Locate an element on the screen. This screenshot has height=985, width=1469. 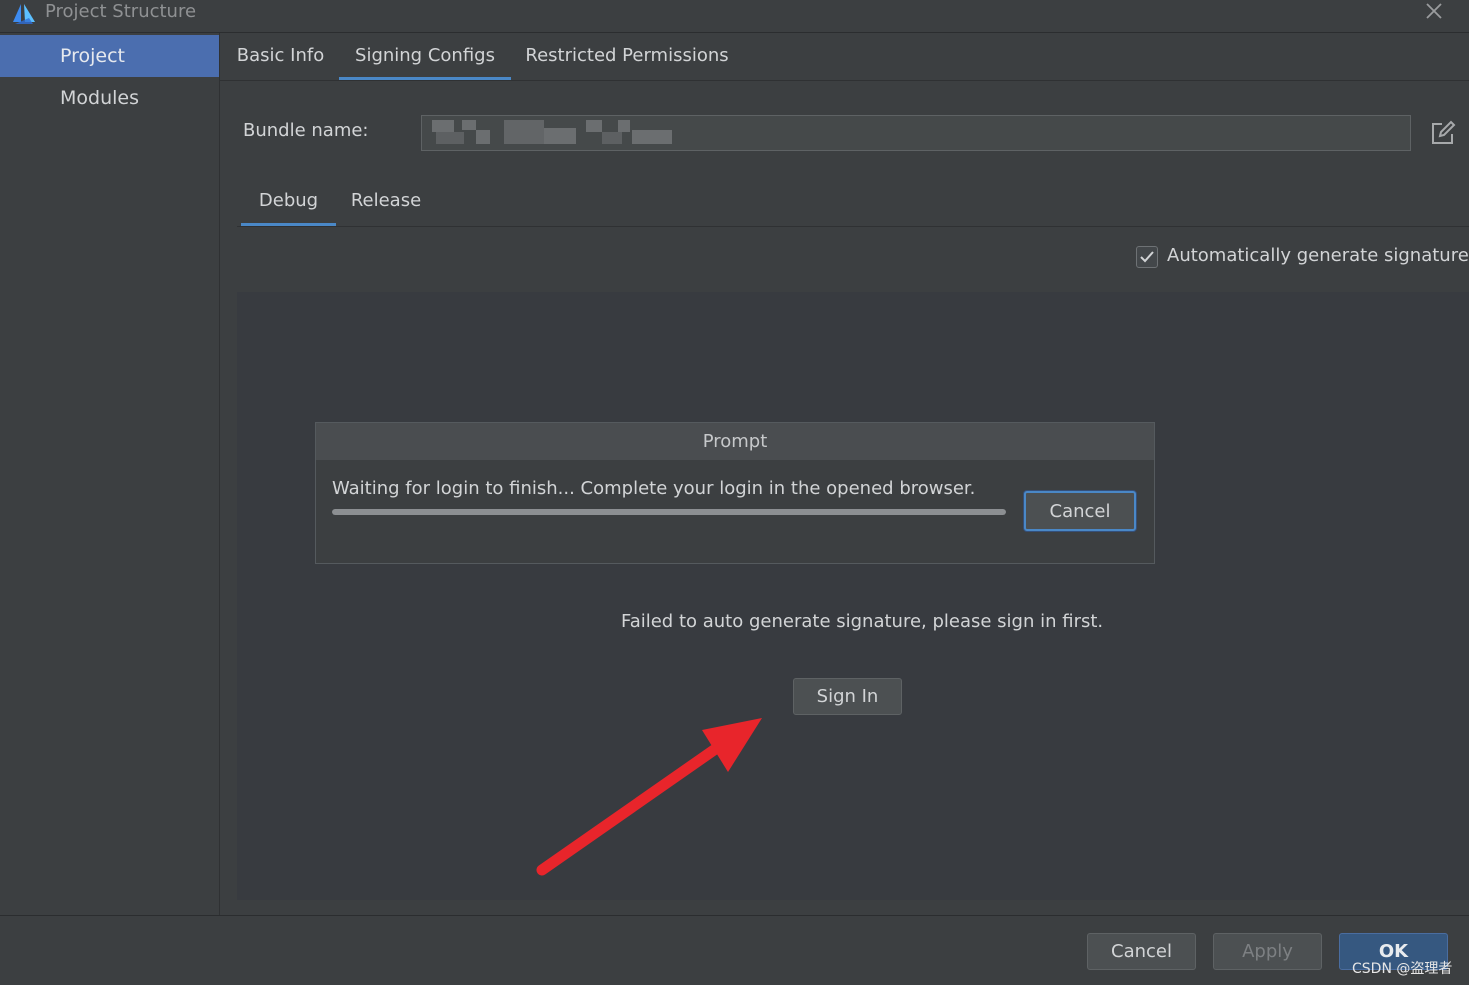
edit-icon is located at coordinates (1443, 133).